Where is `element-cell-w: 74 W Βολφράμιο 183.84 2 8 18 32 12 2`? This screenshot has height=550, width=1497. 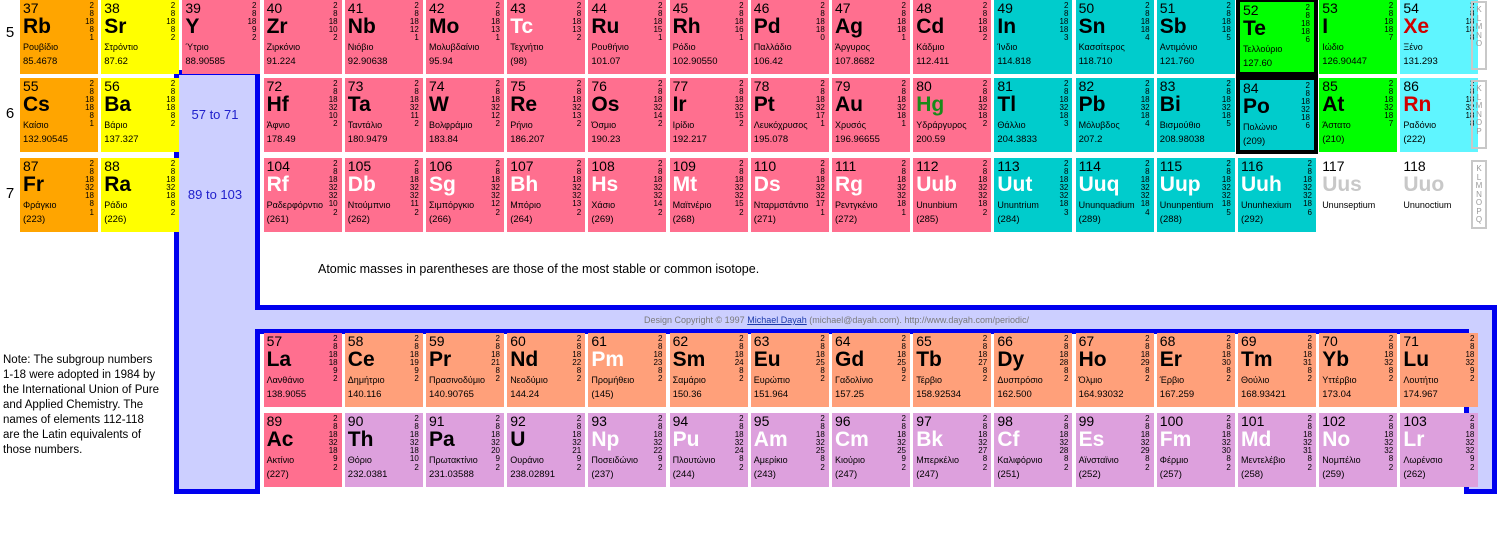 element-cell-w: 74 W Βολφράμιο 183.84 2 8 18 32 12 2 is located at coordinates (465, 115).